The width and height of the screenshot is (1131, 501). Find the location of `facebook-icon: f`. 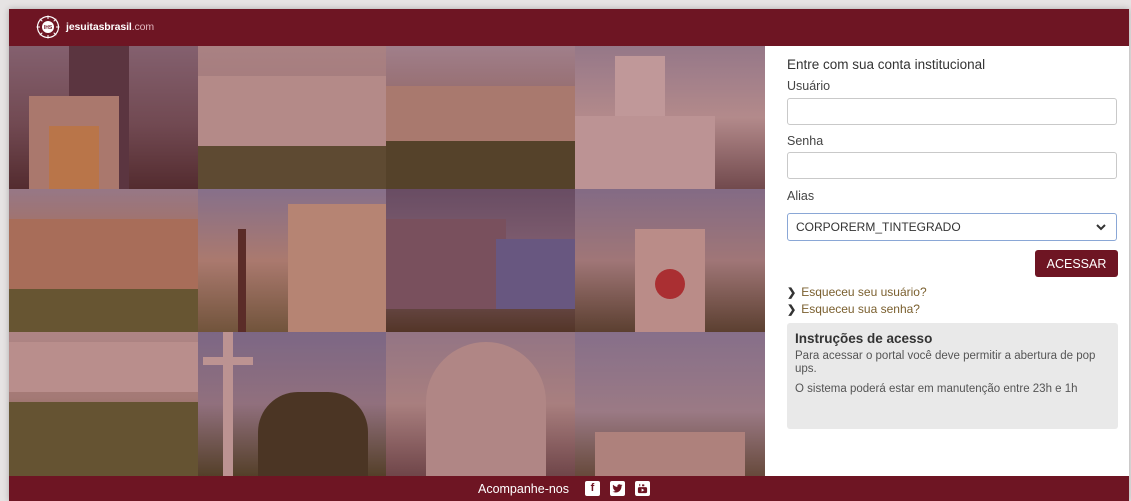

facebook-icon: f is located at coordinates (593, 488).